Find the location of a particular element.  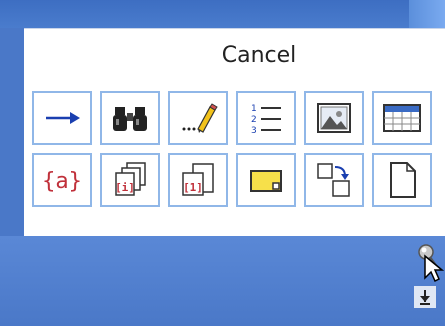

svg-text: [1] is located at coordinates (193, 187).